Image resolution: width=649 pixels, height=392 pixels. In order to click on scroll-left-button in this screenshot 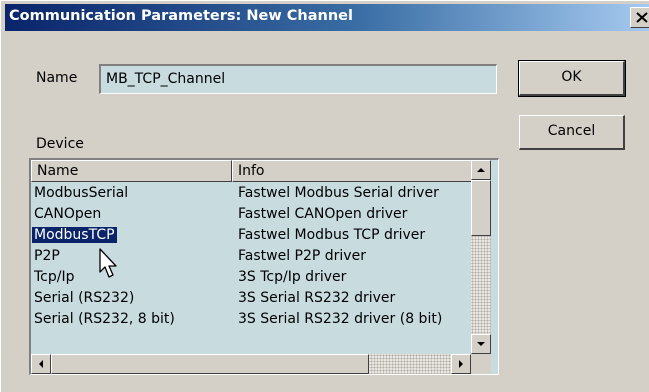, I will do `click(41, 364)`.